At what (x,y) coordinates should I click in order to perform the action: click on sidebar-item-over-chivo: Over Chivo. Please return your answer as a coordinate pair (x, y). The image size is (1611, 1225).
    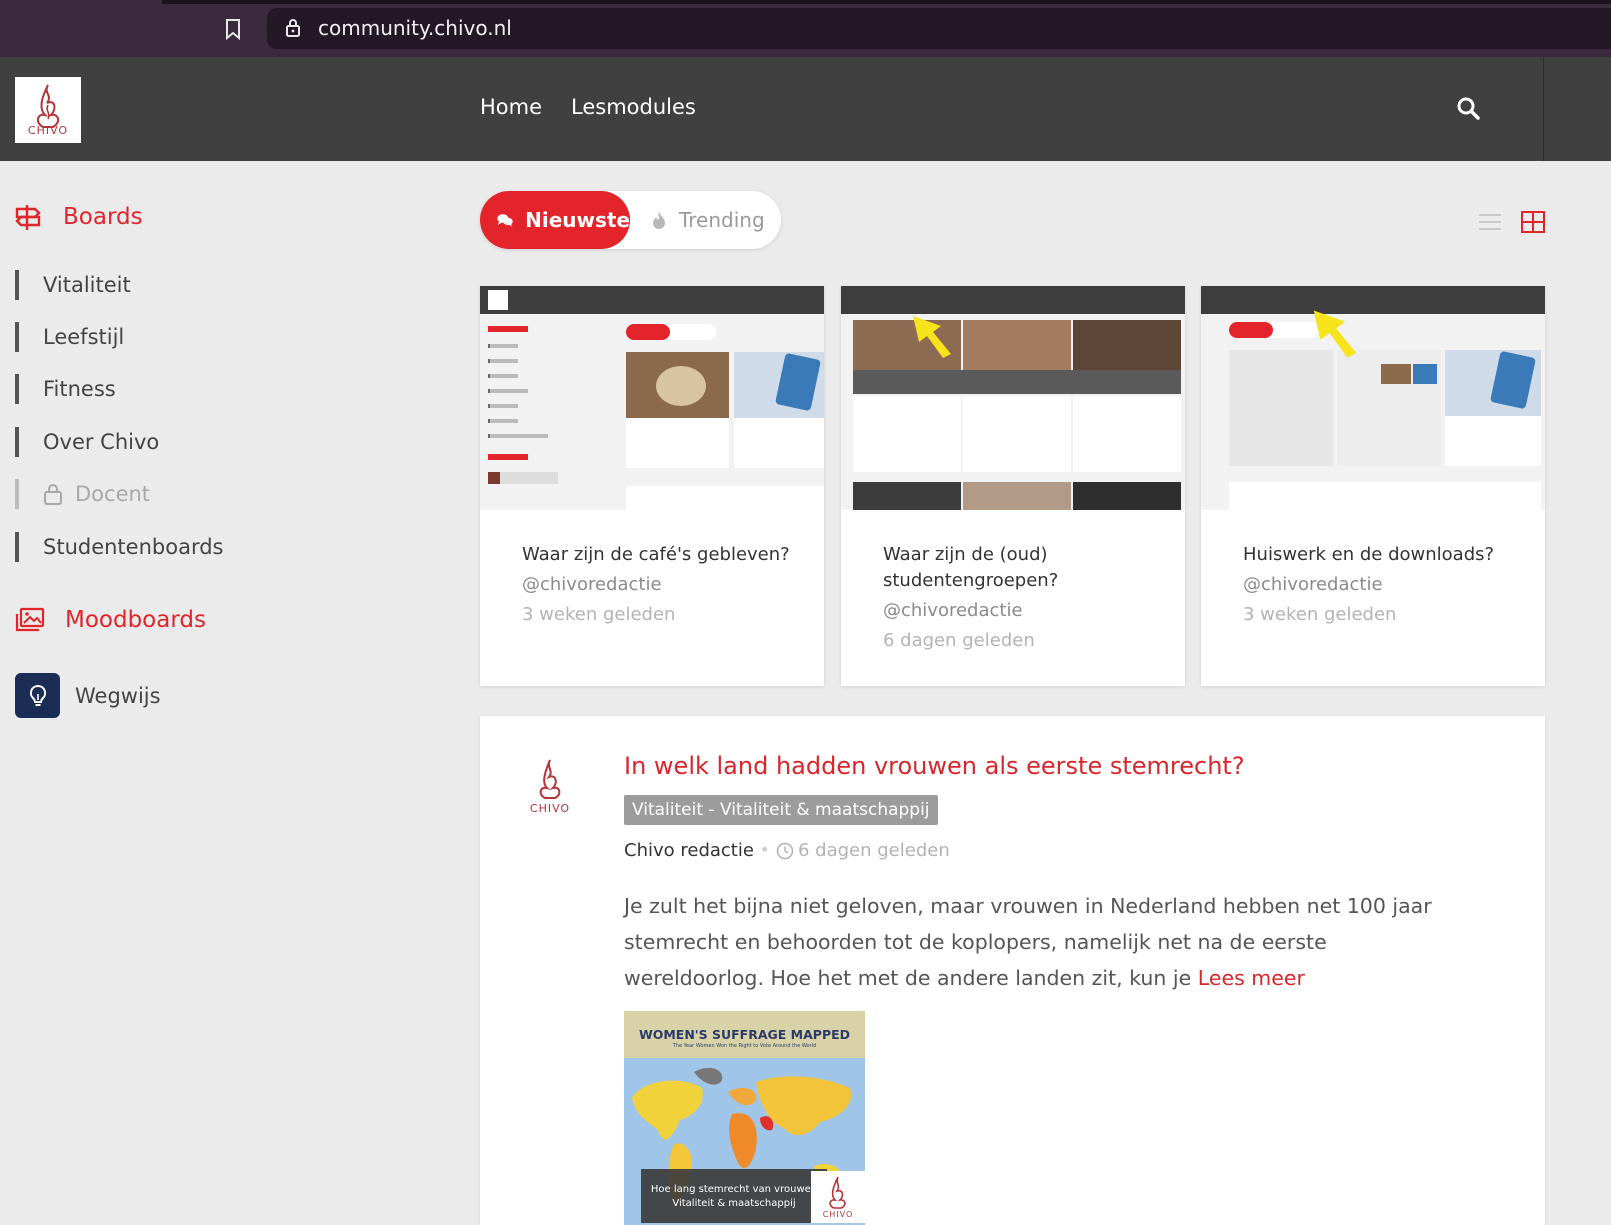
    Looking at the image, I should click on (87, 442).